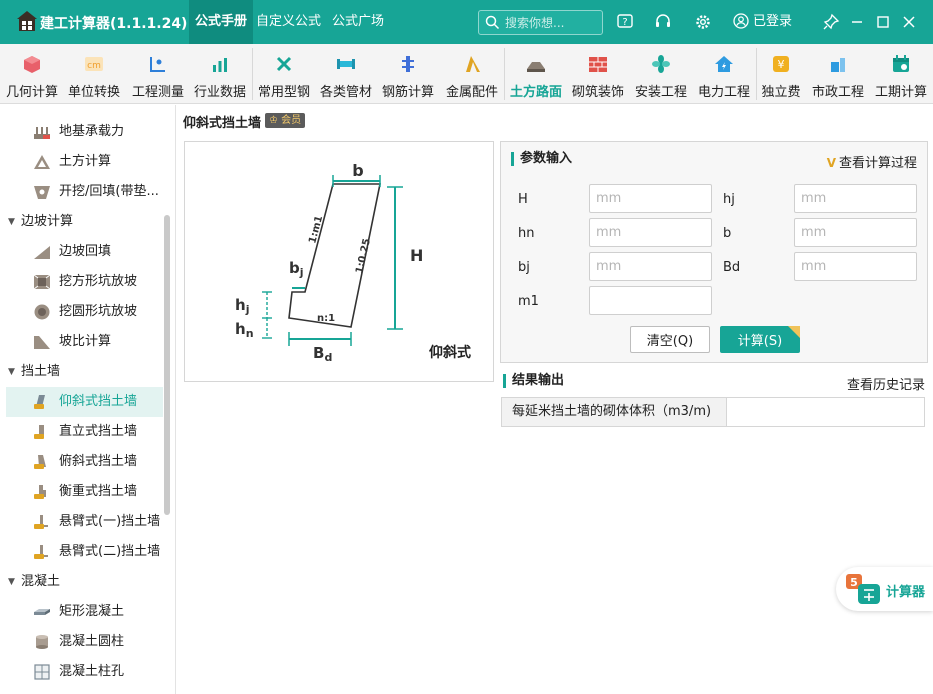  What do you see at coordinates (552, 22) in the screenshot?
I see `search-input` at bounding box center [552, 22].